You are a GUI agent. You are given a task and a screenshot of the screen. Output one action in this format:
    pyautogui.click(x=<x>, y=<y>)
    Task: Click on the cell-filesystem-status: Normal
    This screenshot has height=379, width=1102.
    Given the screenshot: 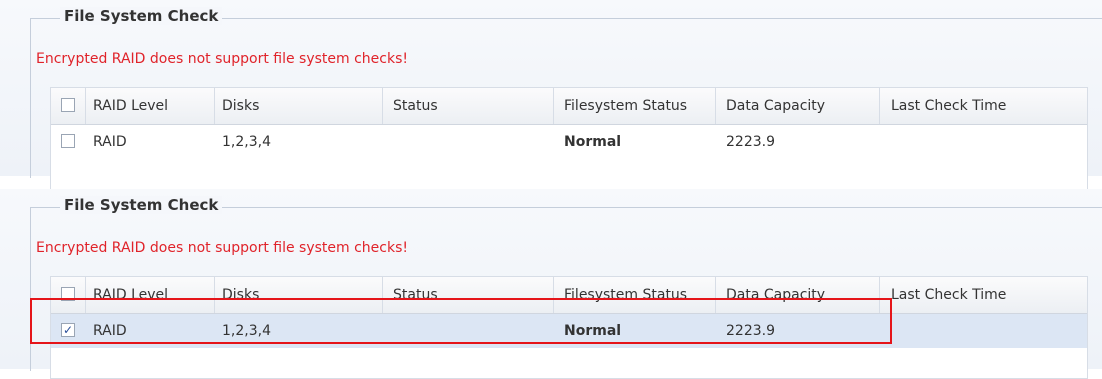 What is the action you would take?
    pyautogui.click(x=593, y=142)
    